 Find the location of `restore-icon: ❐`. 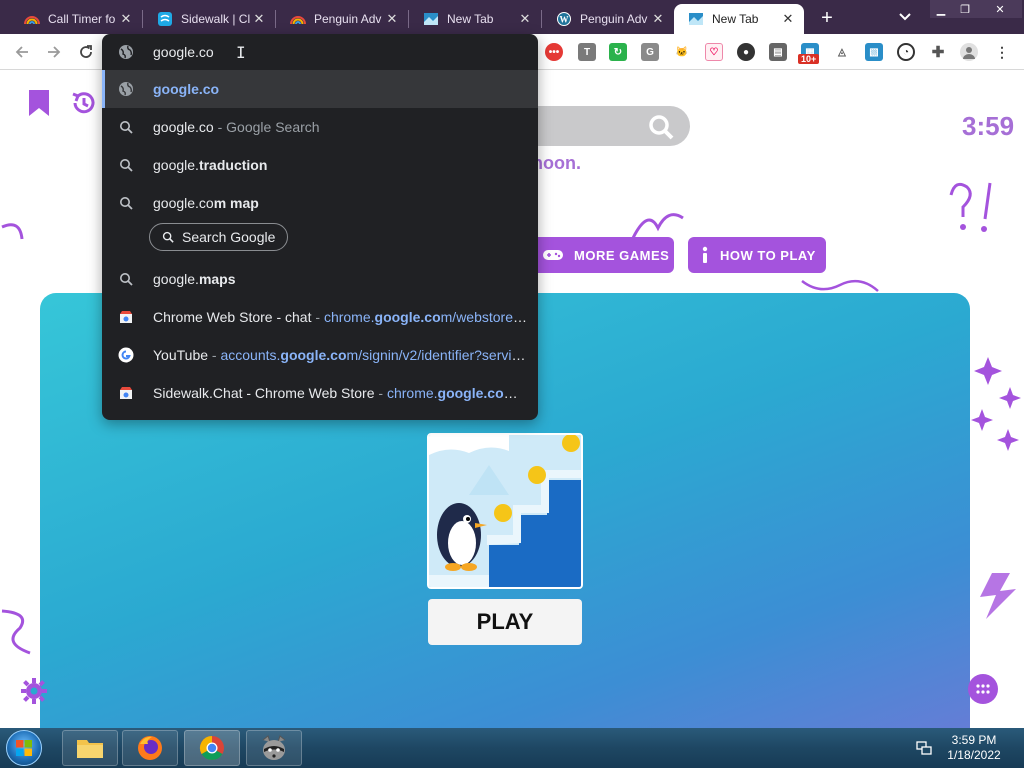

restore-icon: ❐ is located at coordinates (965, 9).